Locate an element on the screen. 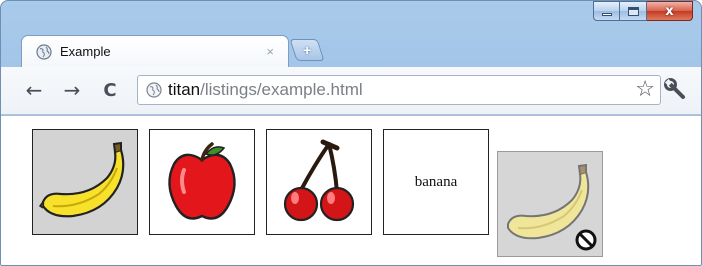 The height and width of the screenshot is (266, 702). back-arrow-icon: ← is located at coordinates (34, 90).